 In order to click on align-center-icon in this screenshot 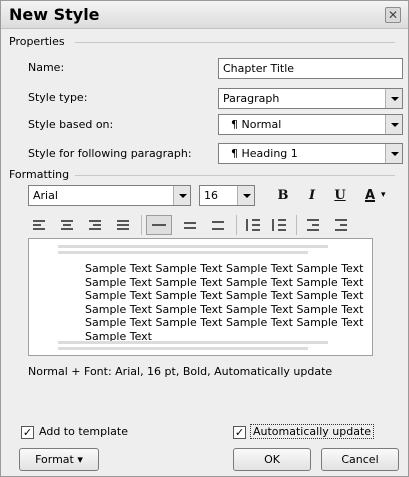, I will do `click(67, 225)`.